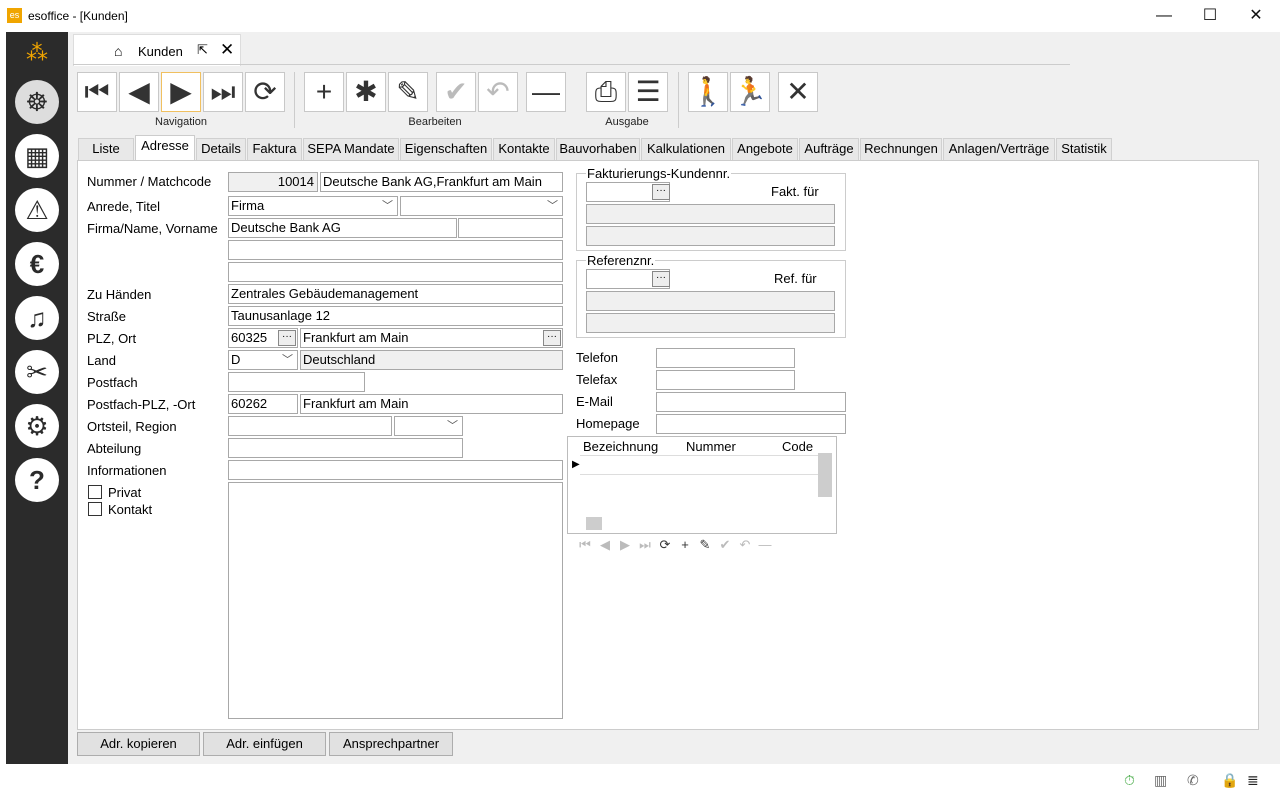 The width and height of the screenshot is (1280, 800). I want to click on ort-field: Frankfurt am Main, so click(431, 338).